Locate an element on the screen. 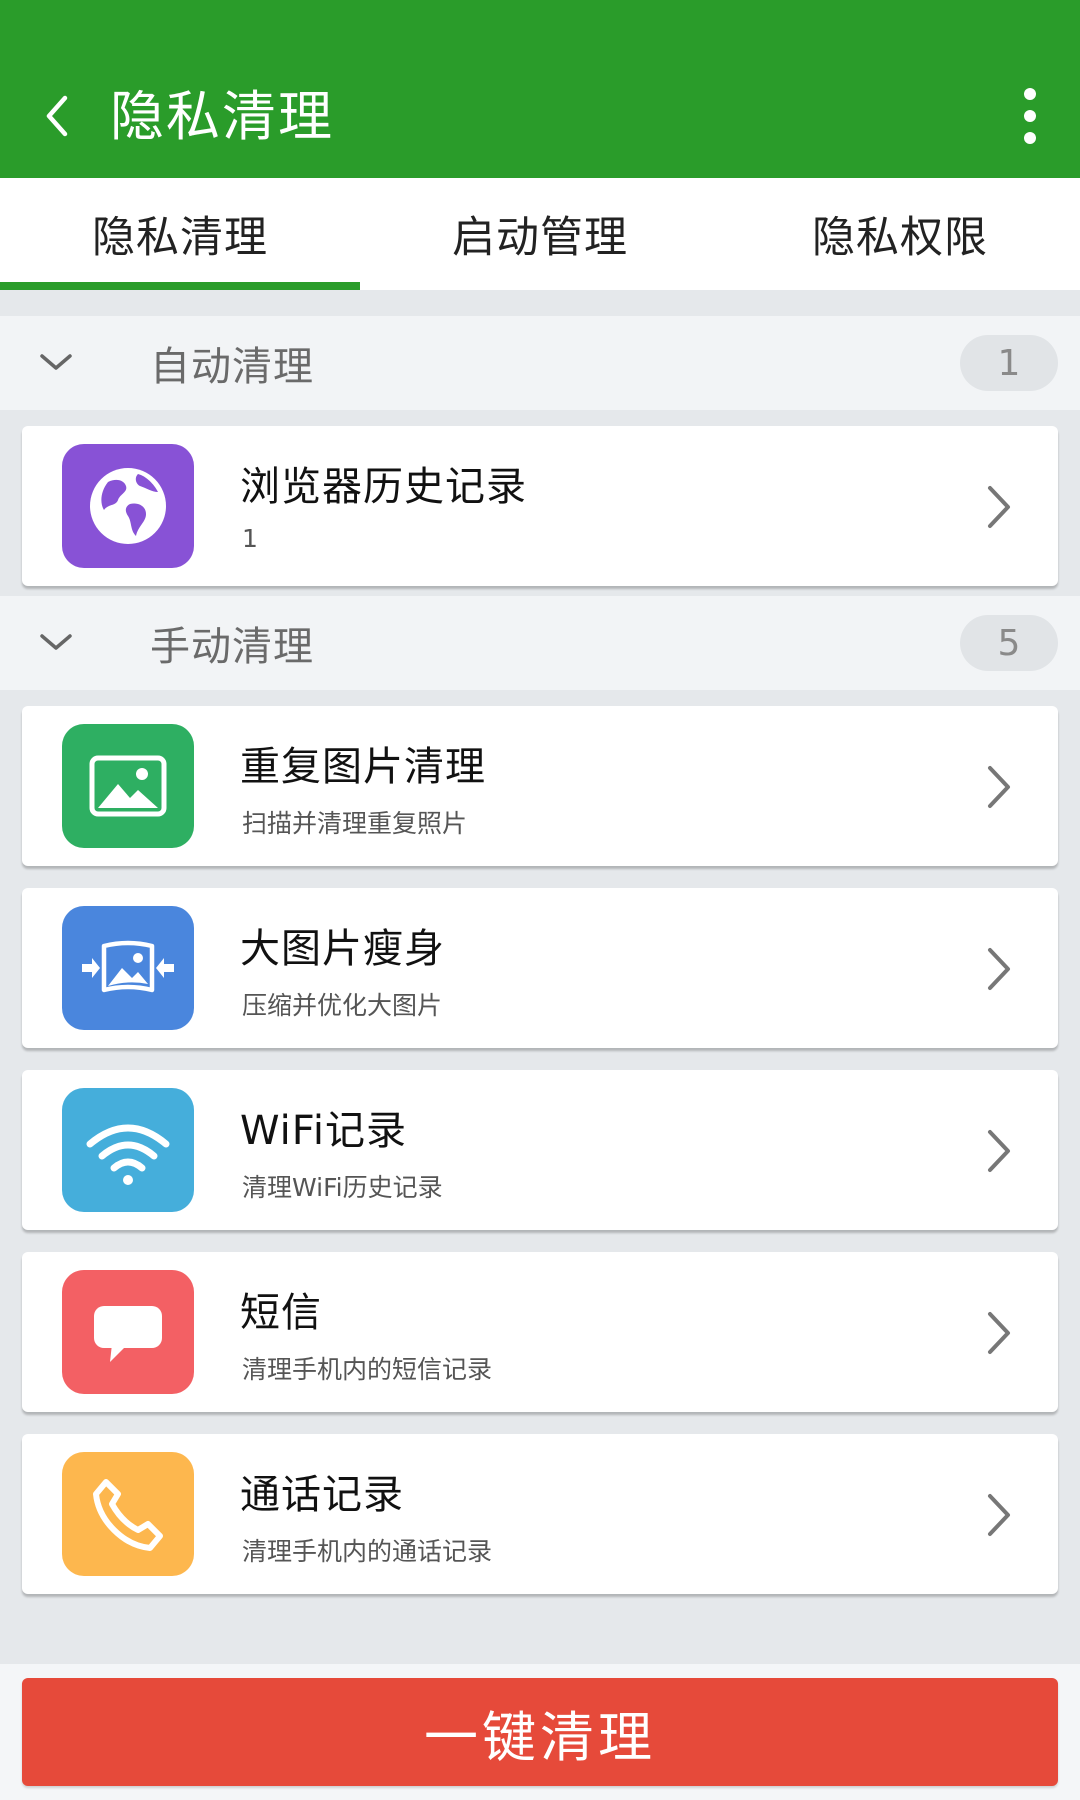  list-item-sms: 短信 清理手机内的短信记录 is located at coordinates (540, 1332).